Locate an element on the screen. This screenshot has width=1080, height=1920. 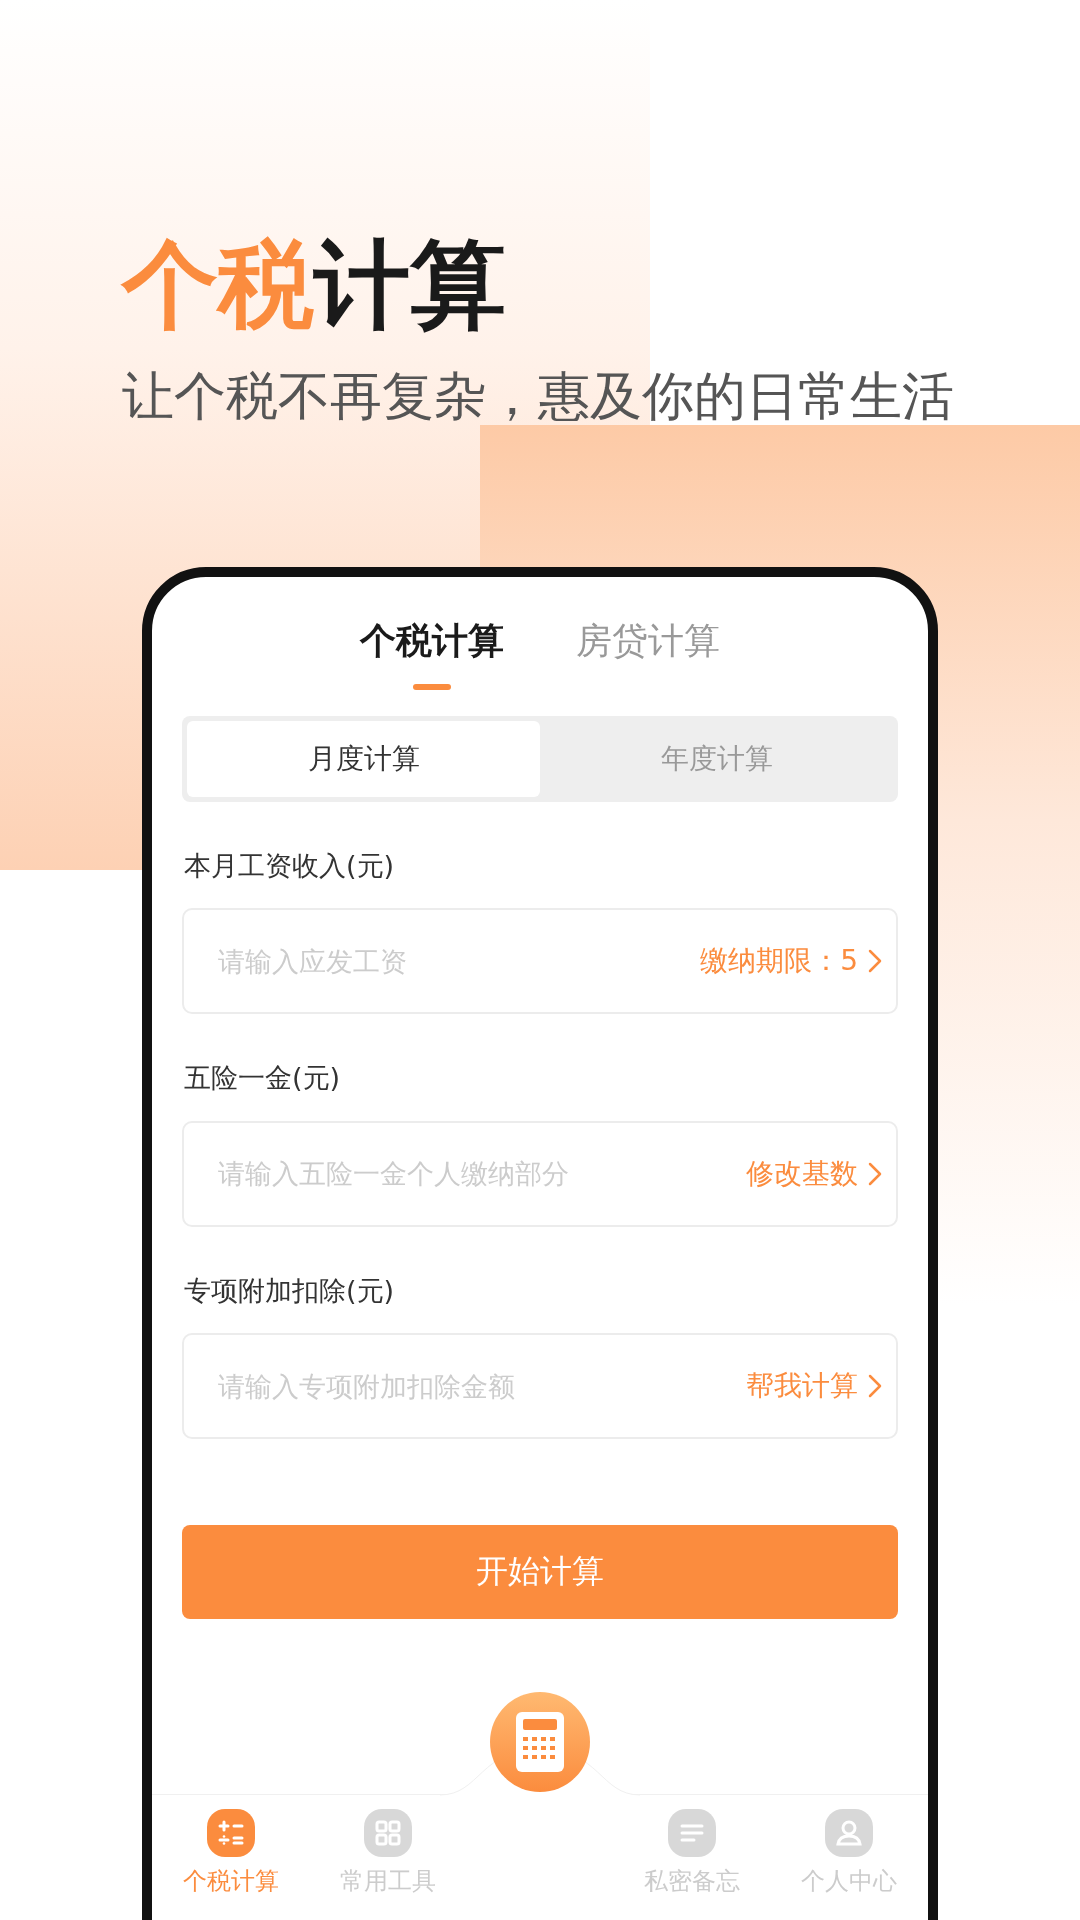
page-subtitle: 让个税不再复杂，惠及你的日常生活 is located at coordinates (538, 396).